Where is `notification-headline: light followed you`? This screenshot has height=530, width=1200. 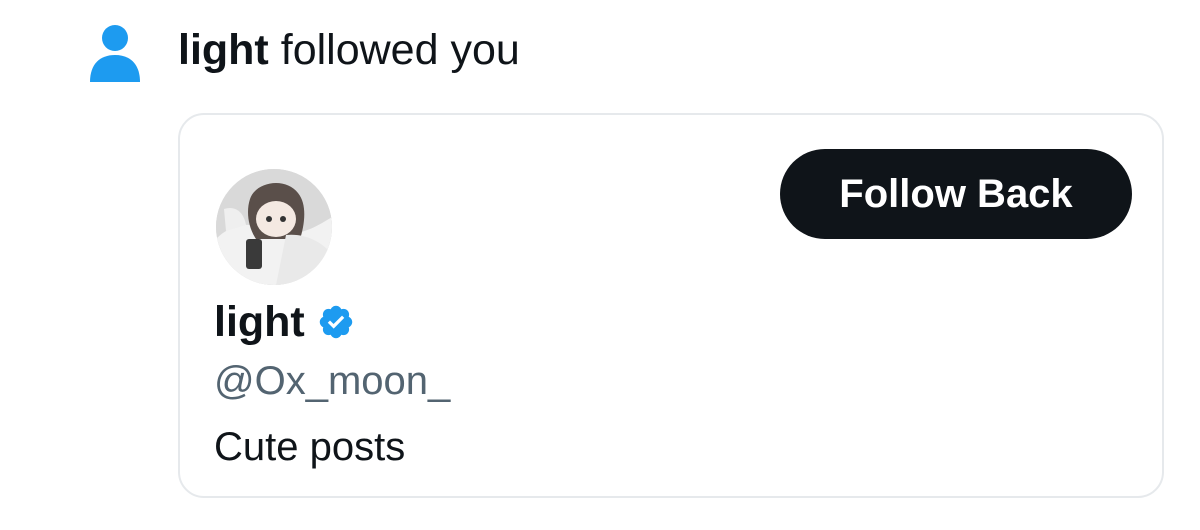 notification-headline: light followed you is located at coordinates (349, 50).